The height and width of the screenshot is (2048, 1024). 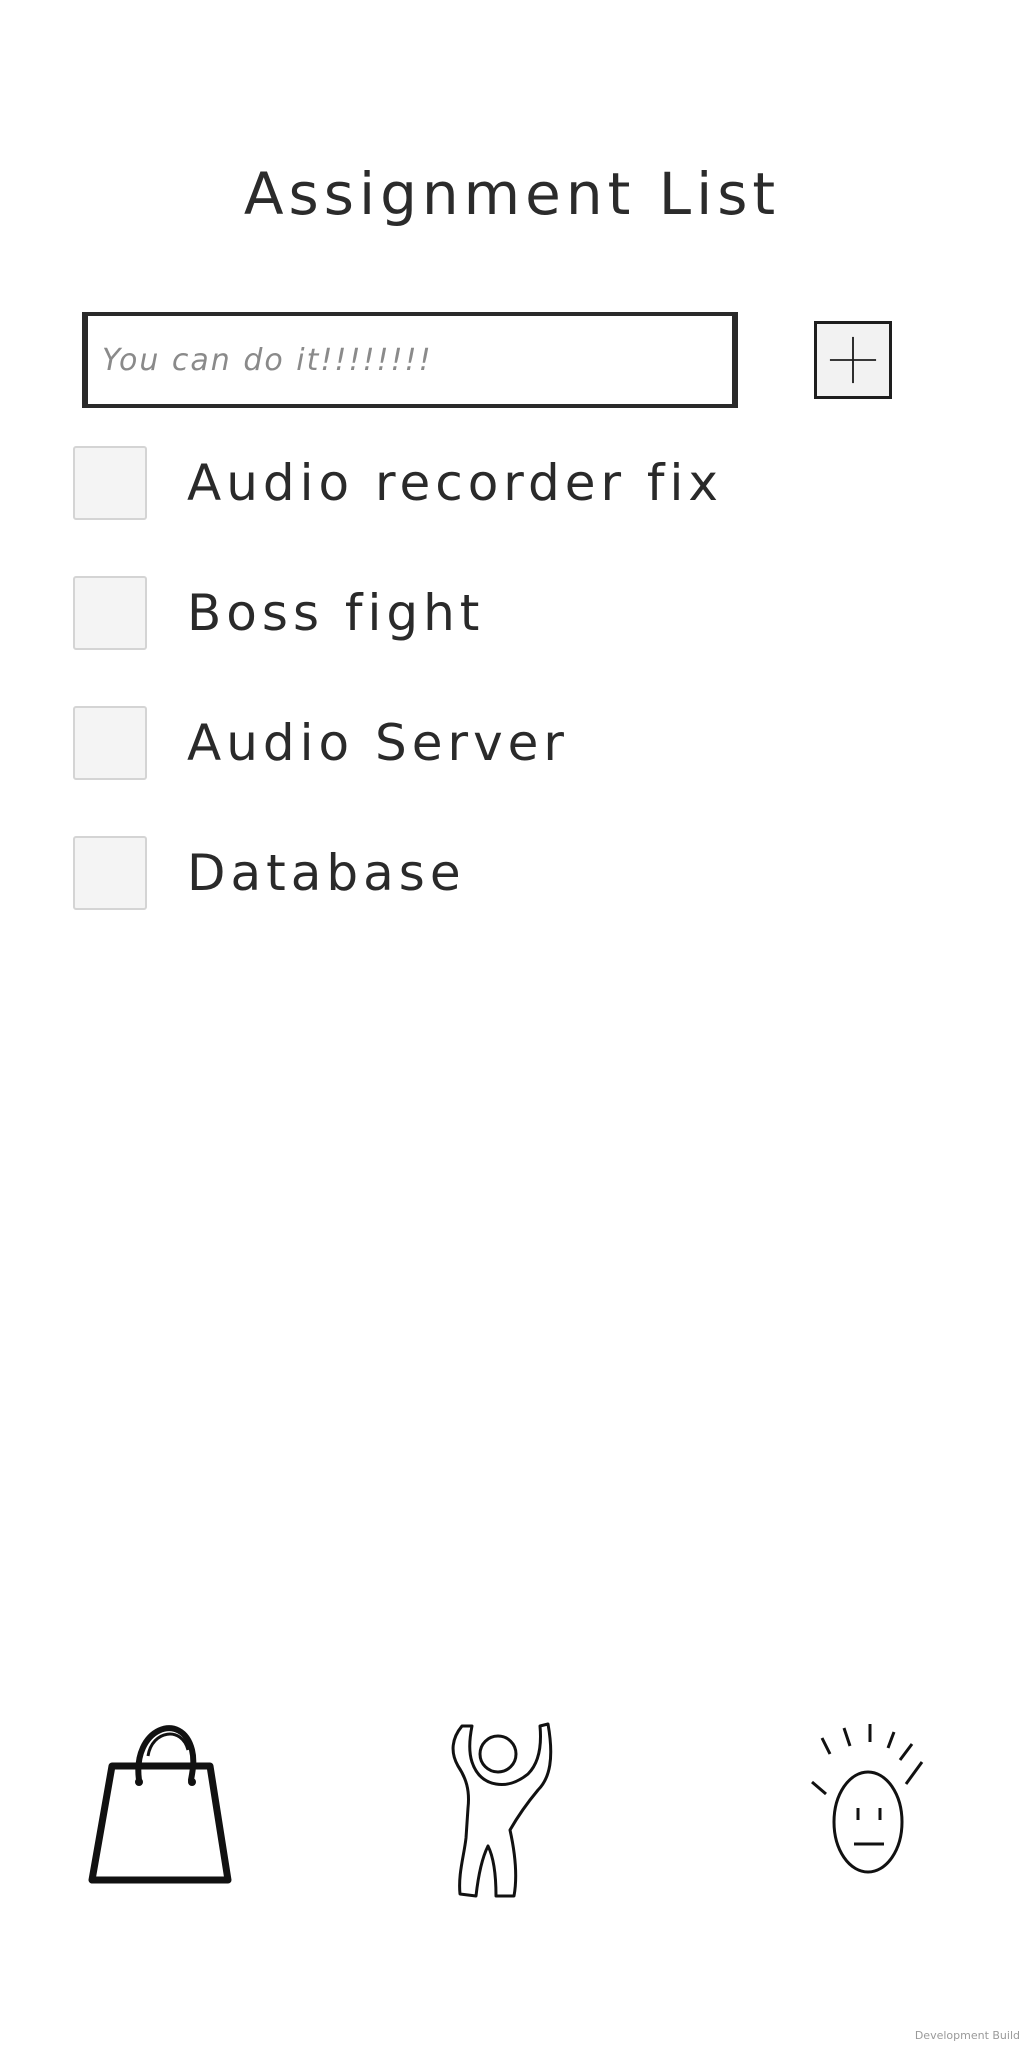 I want to click on face-icon, so click(x=873, y=1807).